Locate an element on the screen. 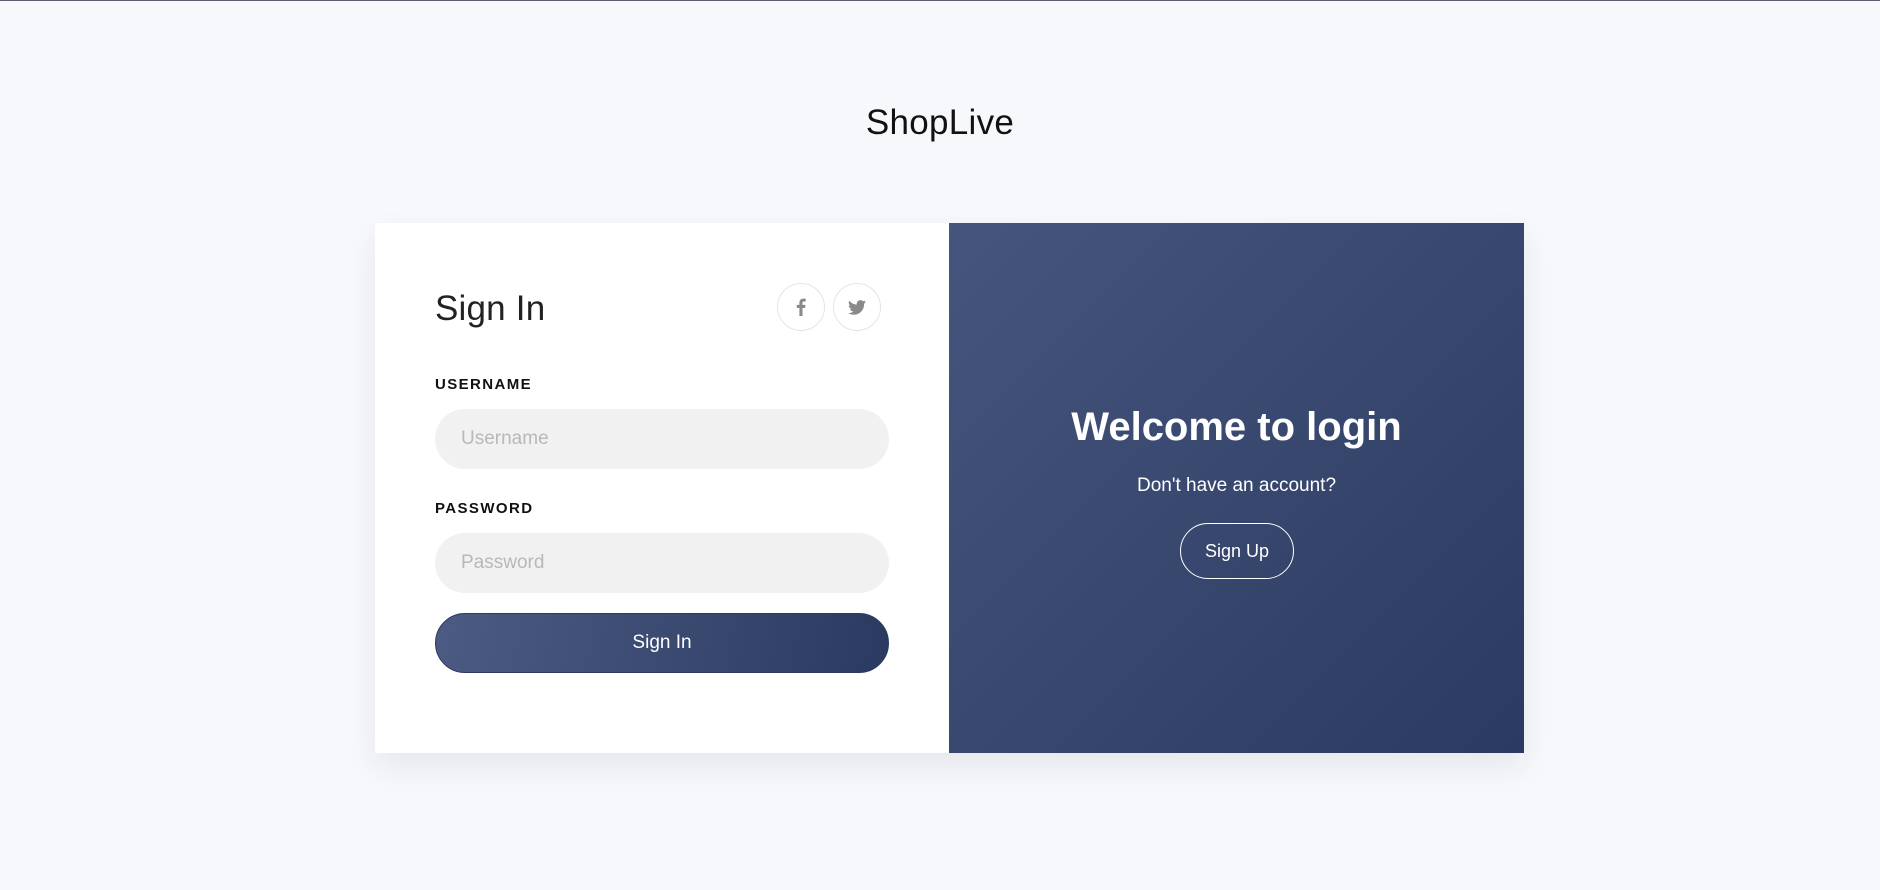  password-input is located at coordinates (662, 563).